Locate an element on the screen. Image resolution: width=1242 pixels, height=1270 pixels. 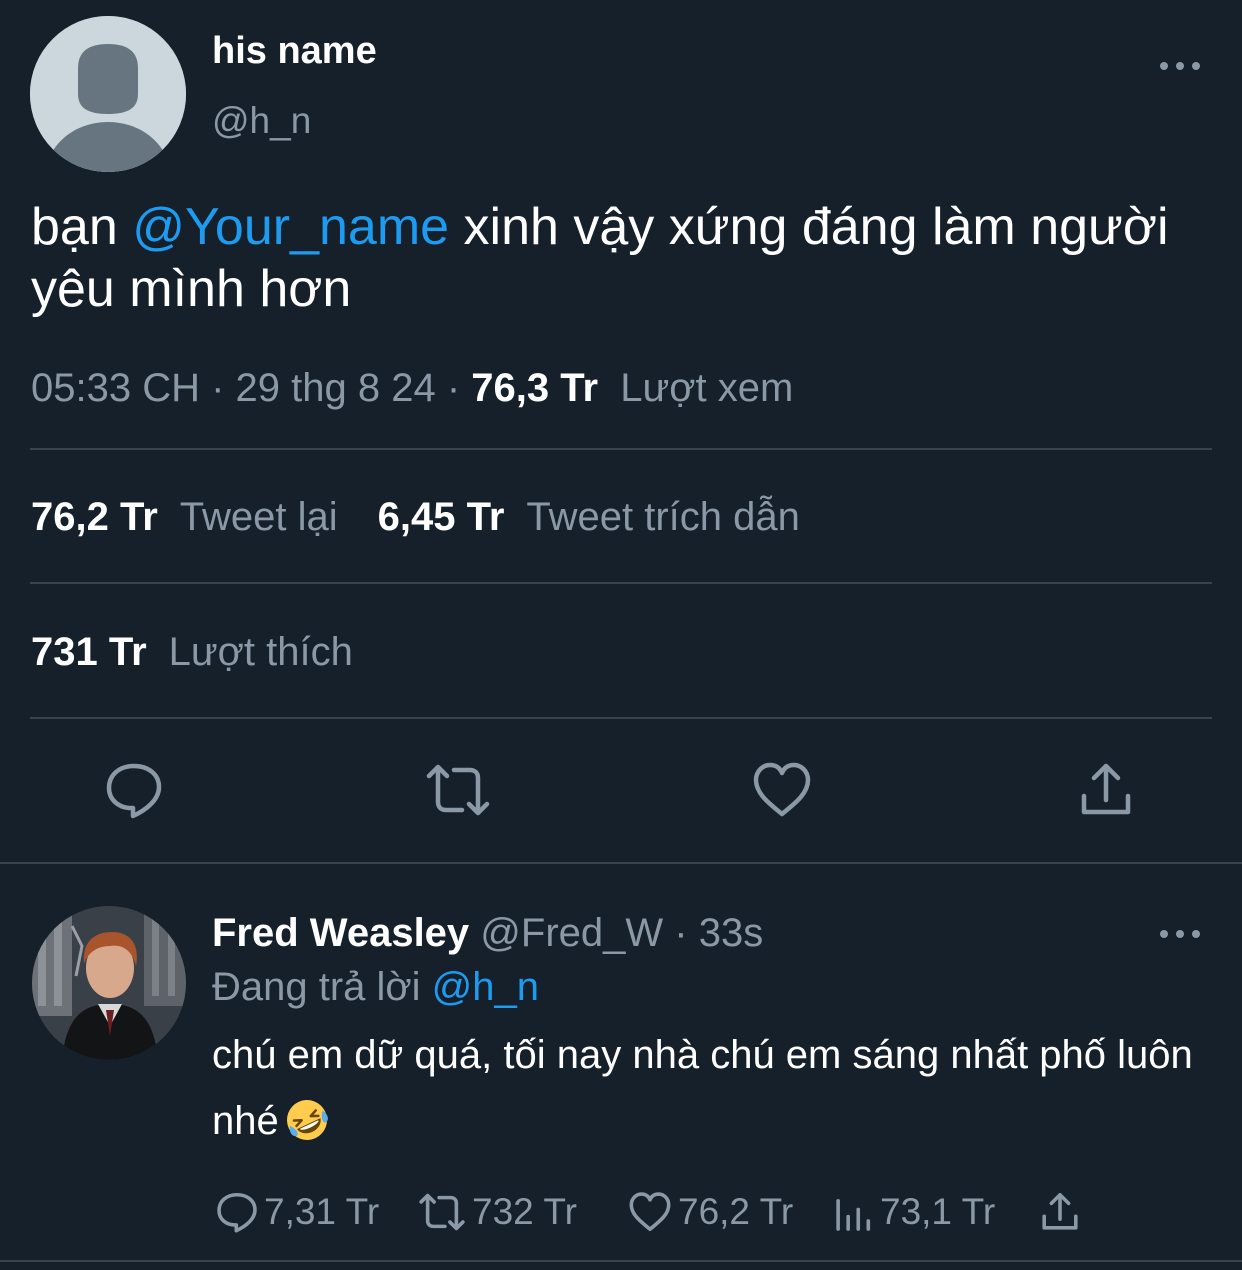
replying-to: Đang trả lời @h_n is located at coordinates (375, 987).